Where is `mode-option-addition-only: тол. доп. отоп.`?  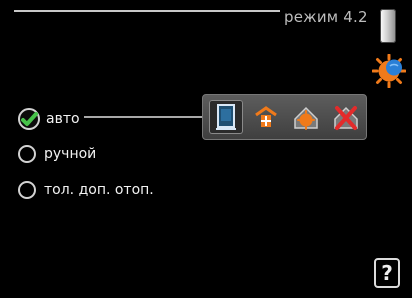 mode-option-addition-only: тол. доп. отоп. is located at coordinates (86, 190).